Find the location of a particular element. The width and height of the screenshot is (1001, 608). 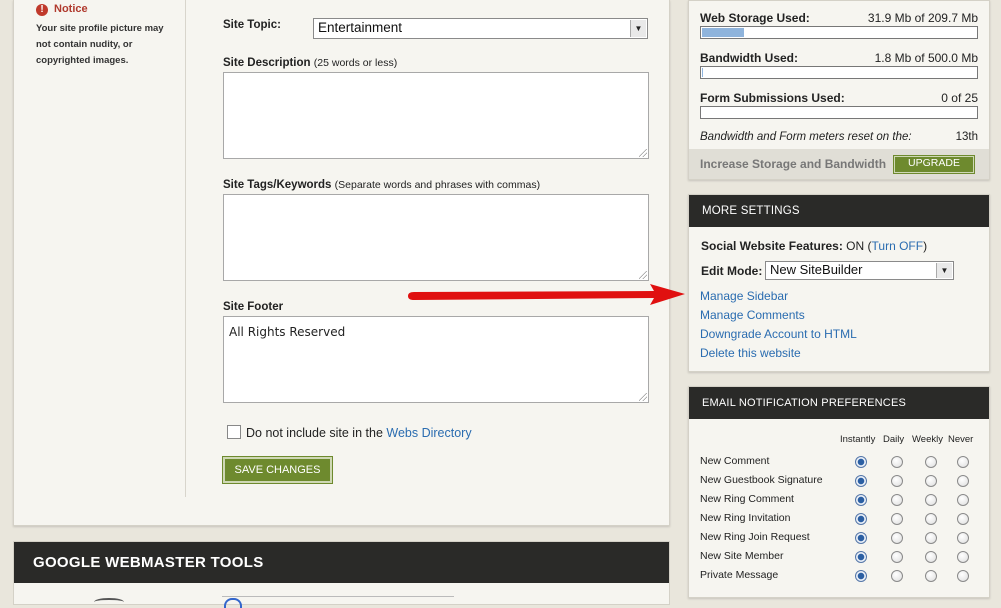

webs-directory-link: Webs Directory is located at coordinates (428, 433).